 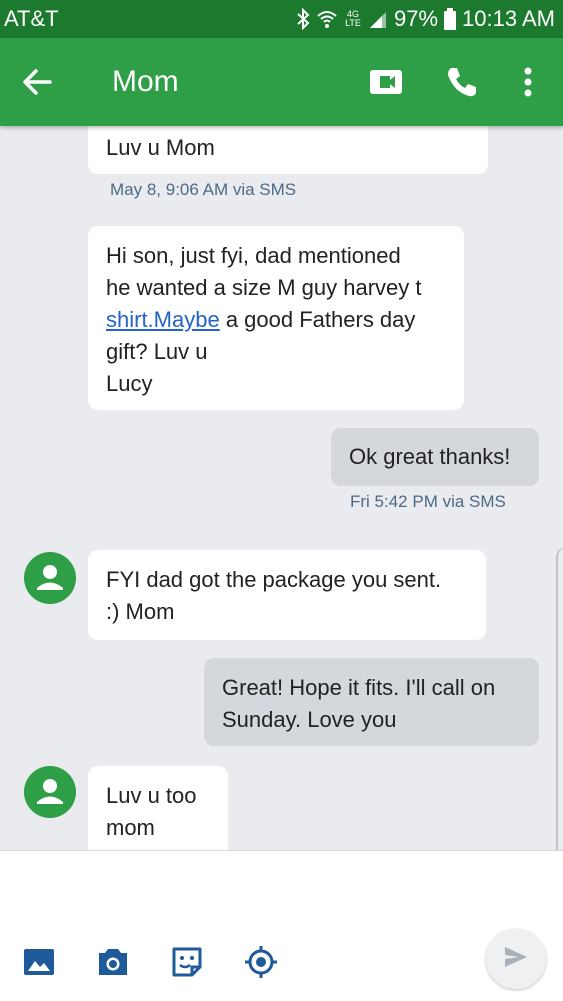 I want to click on wifi-icon, so click(x=327, y=19).